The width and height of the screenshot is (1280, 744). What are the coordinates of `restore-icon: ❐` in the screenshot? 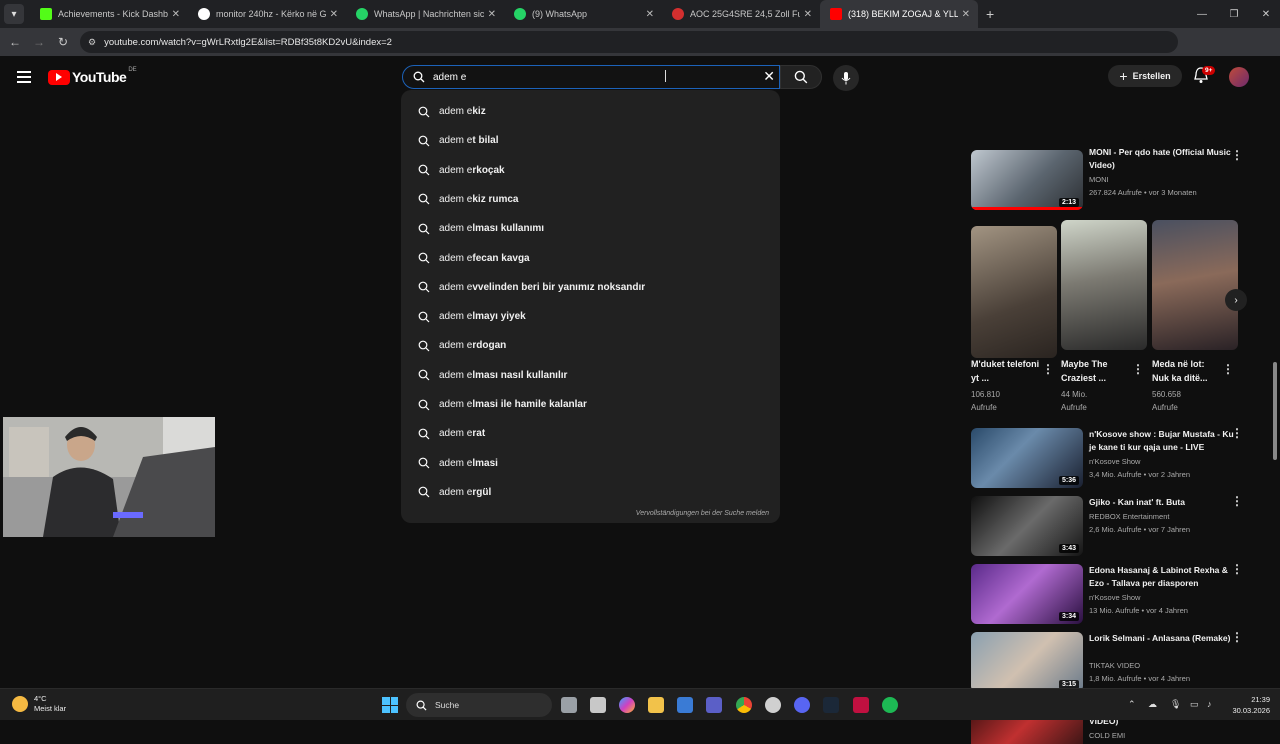 It's located at (1234, 14).